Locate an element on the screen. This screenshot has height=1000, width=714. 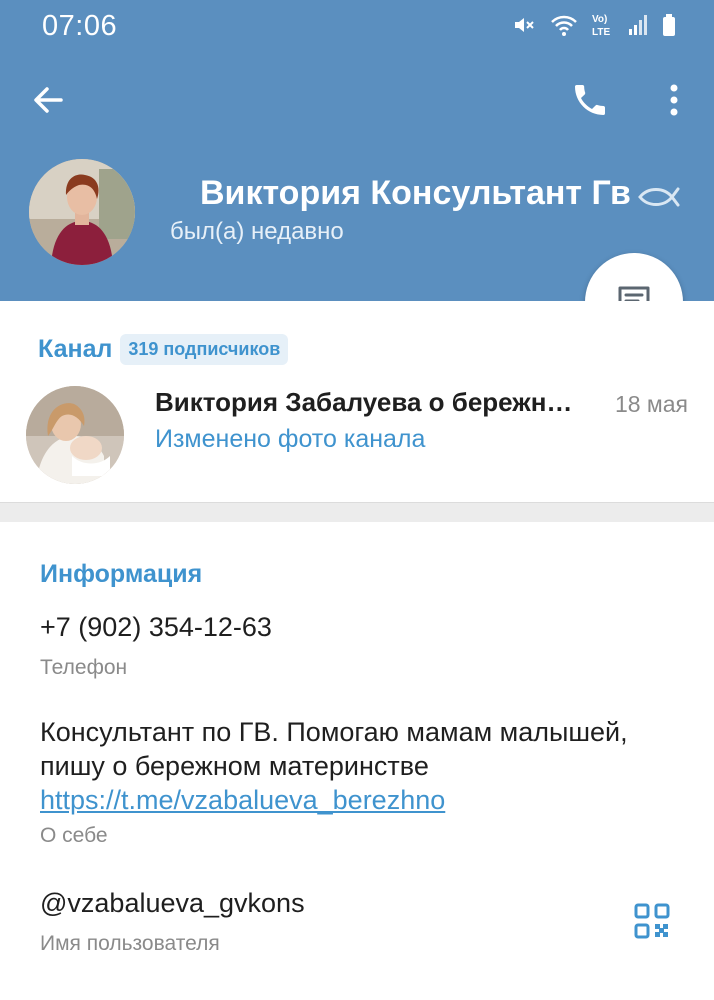
profile-status: был(а) недавно is located at coordinates (257, 231).